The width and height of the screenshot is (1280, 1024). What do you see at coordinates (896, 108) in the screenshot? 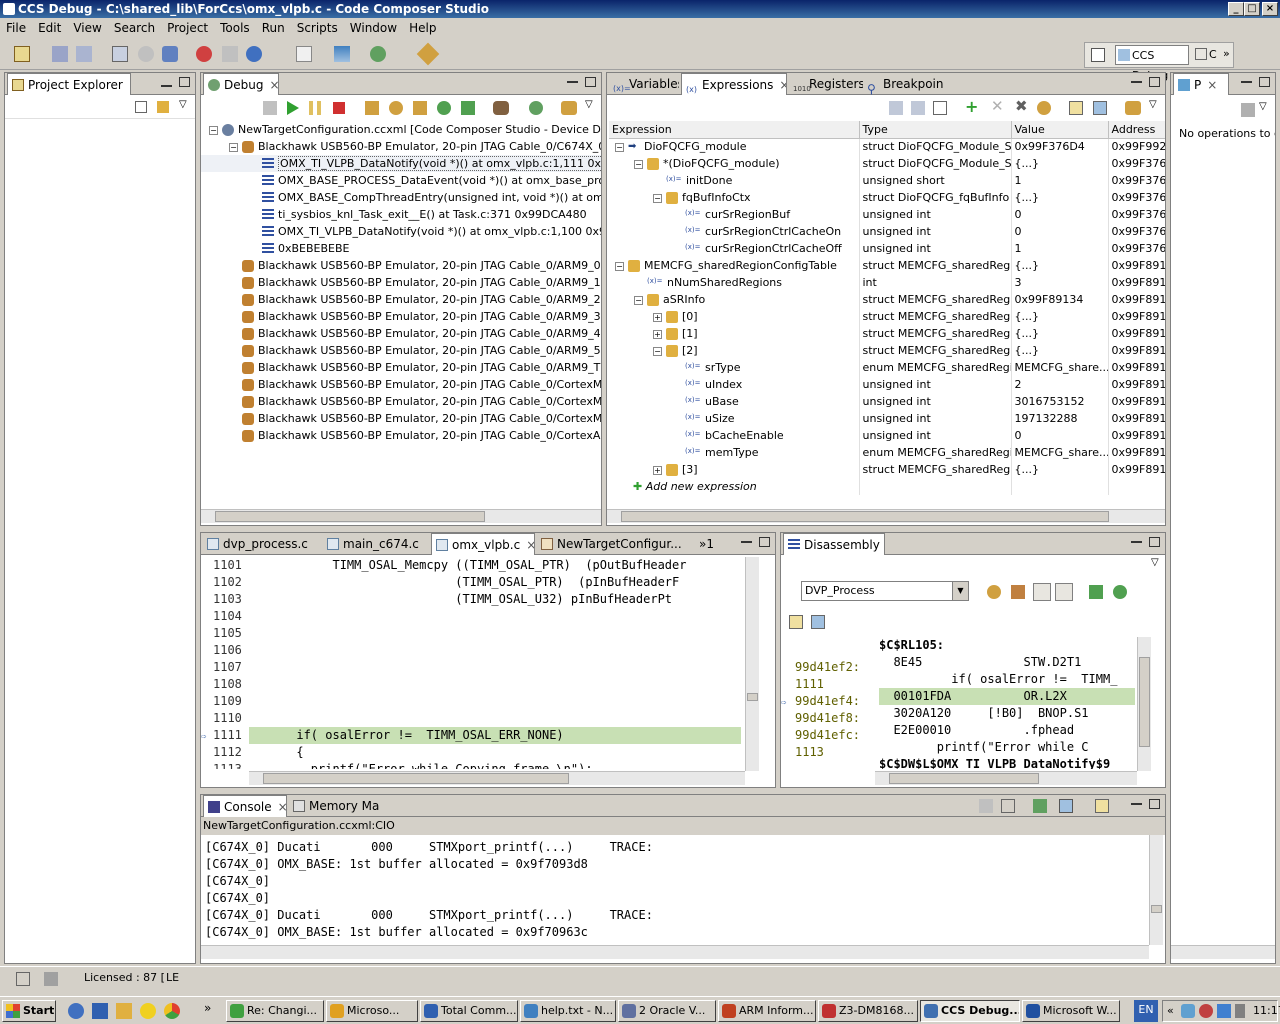
I see `show-type-icon` at bounding box center [896, 108].